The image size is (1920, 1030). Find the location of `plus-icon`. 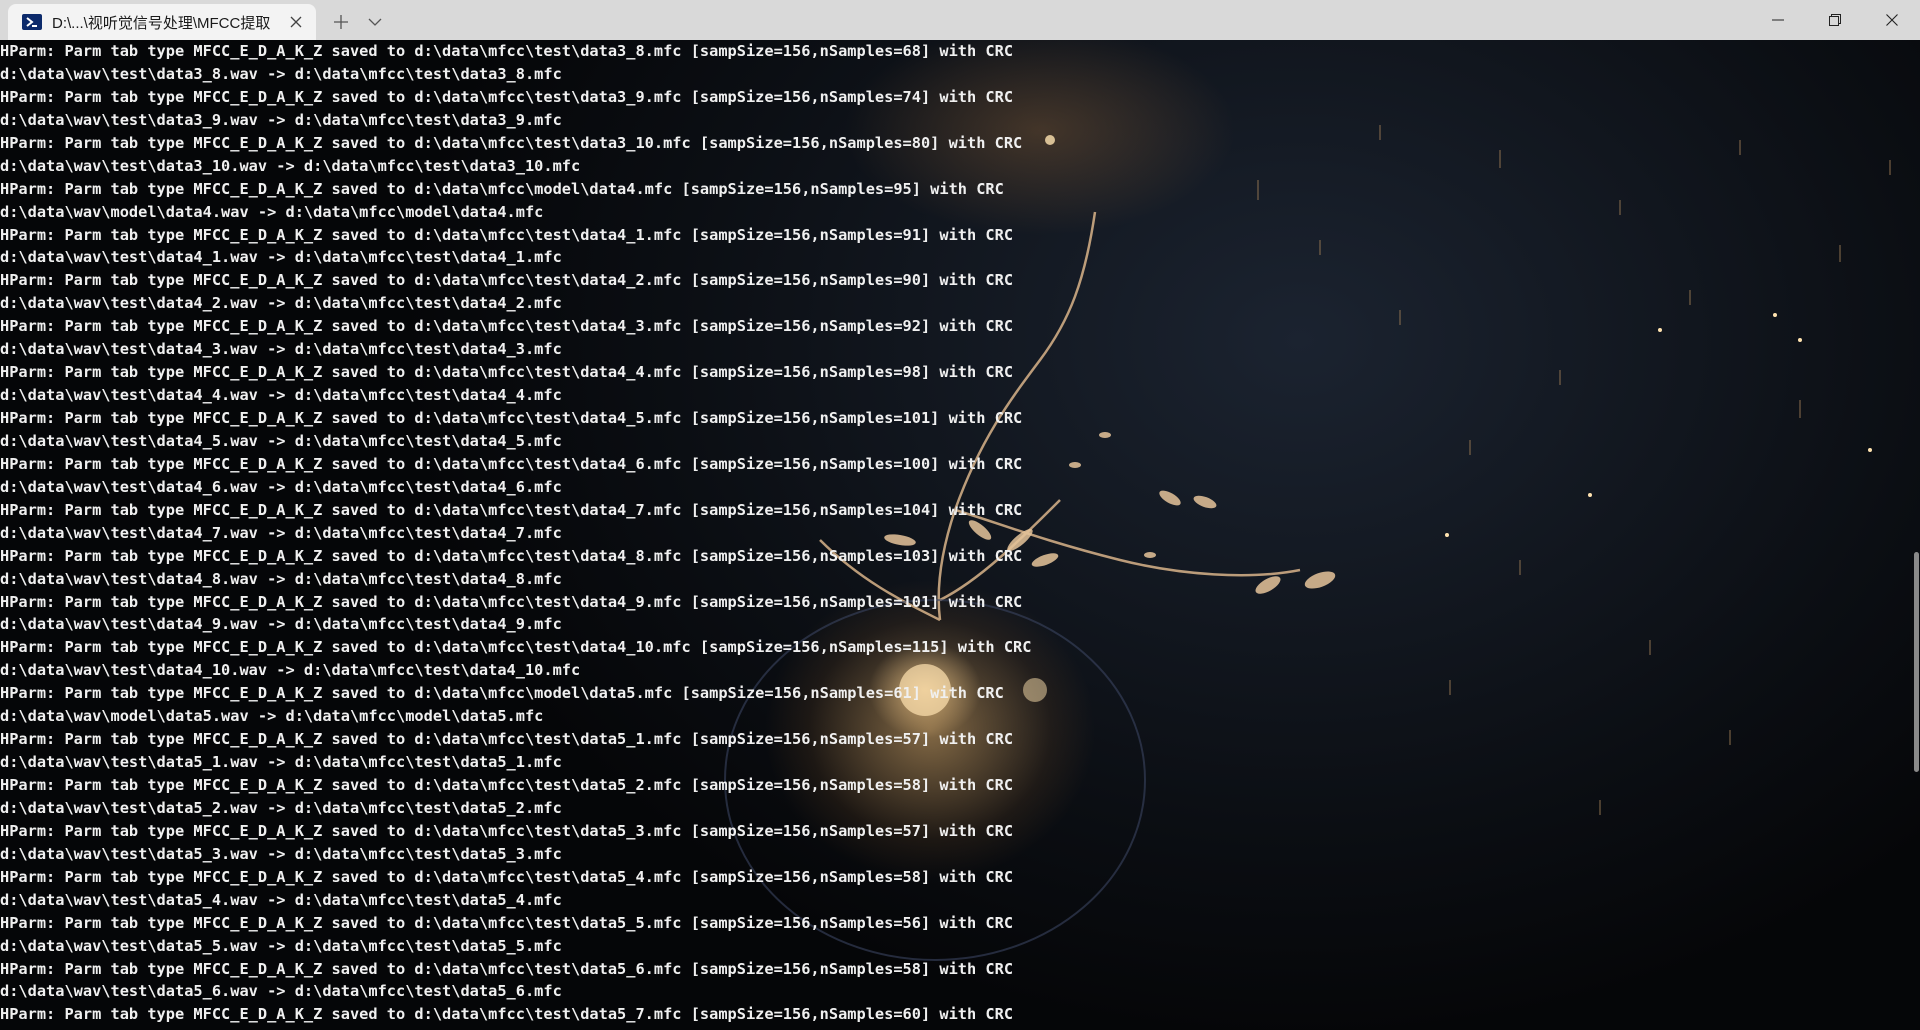

plus-icon is located at coordinates (341, 22).